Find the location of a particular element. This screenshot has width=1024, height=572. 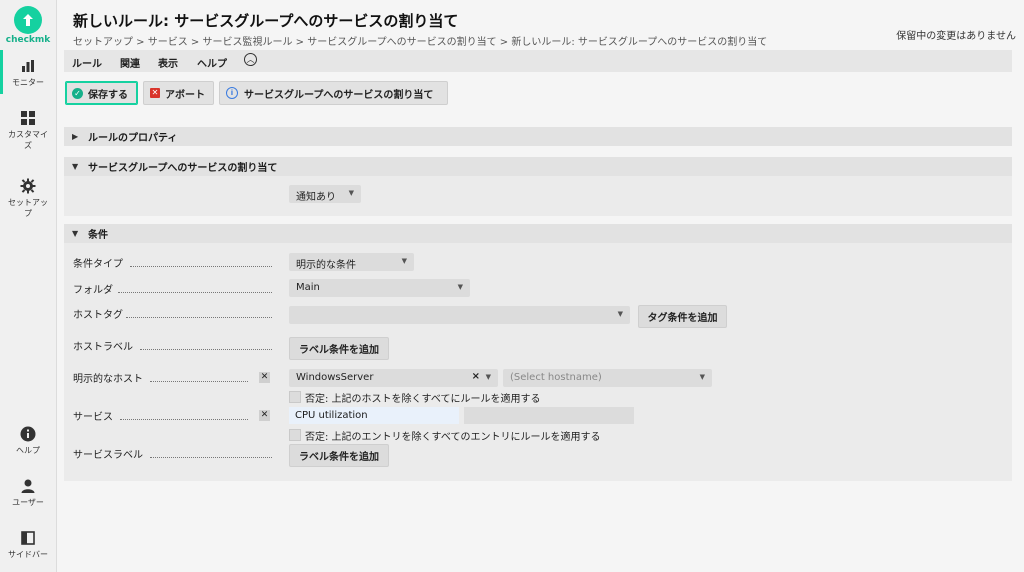

close-icon: ✕ is located at coordinates (155, 93).